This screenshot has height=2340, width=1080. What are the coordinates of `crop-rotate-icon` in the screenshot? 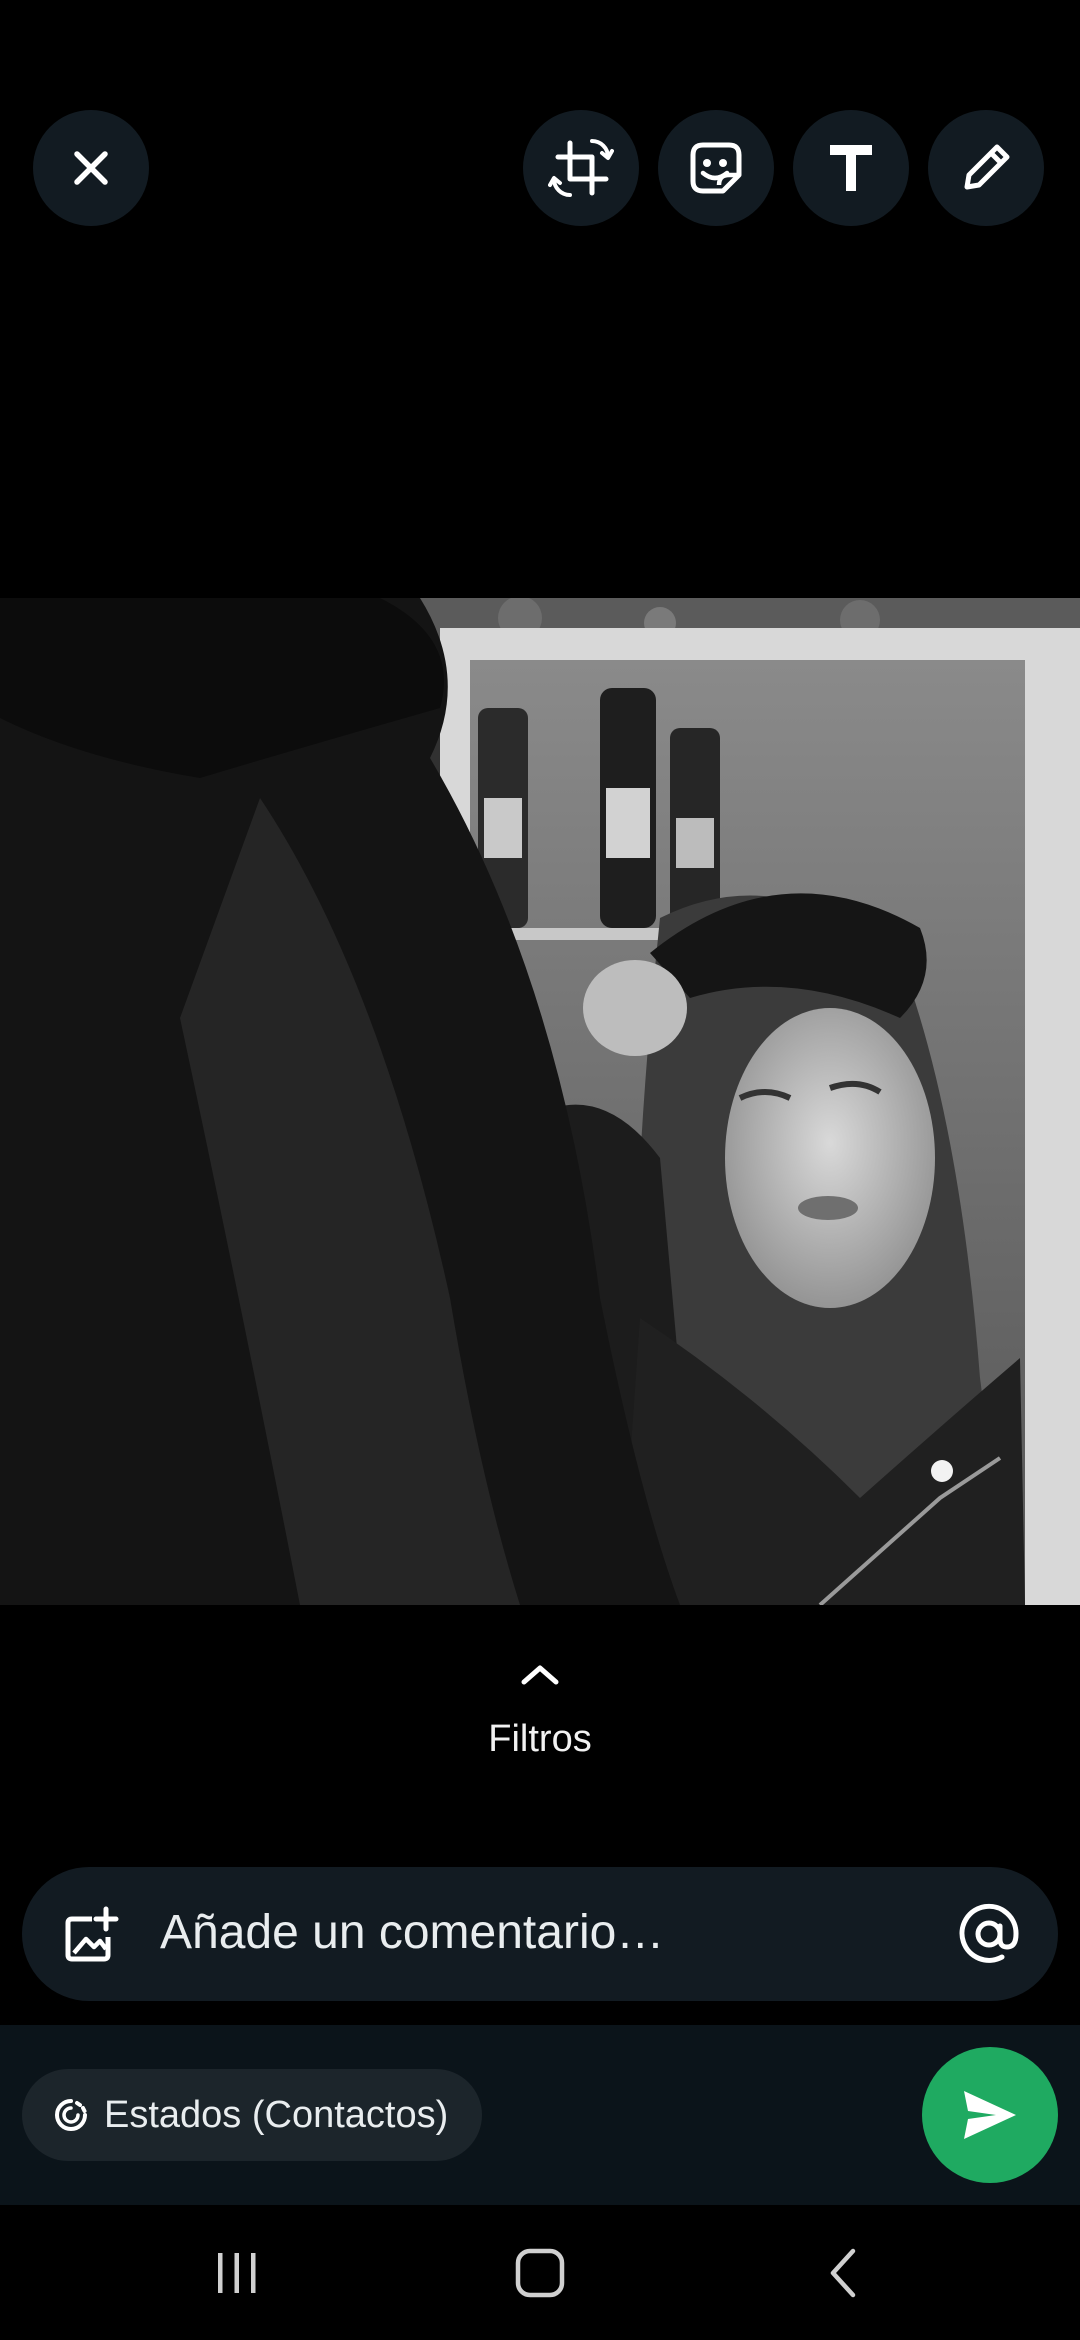 It's located at (581, 168).